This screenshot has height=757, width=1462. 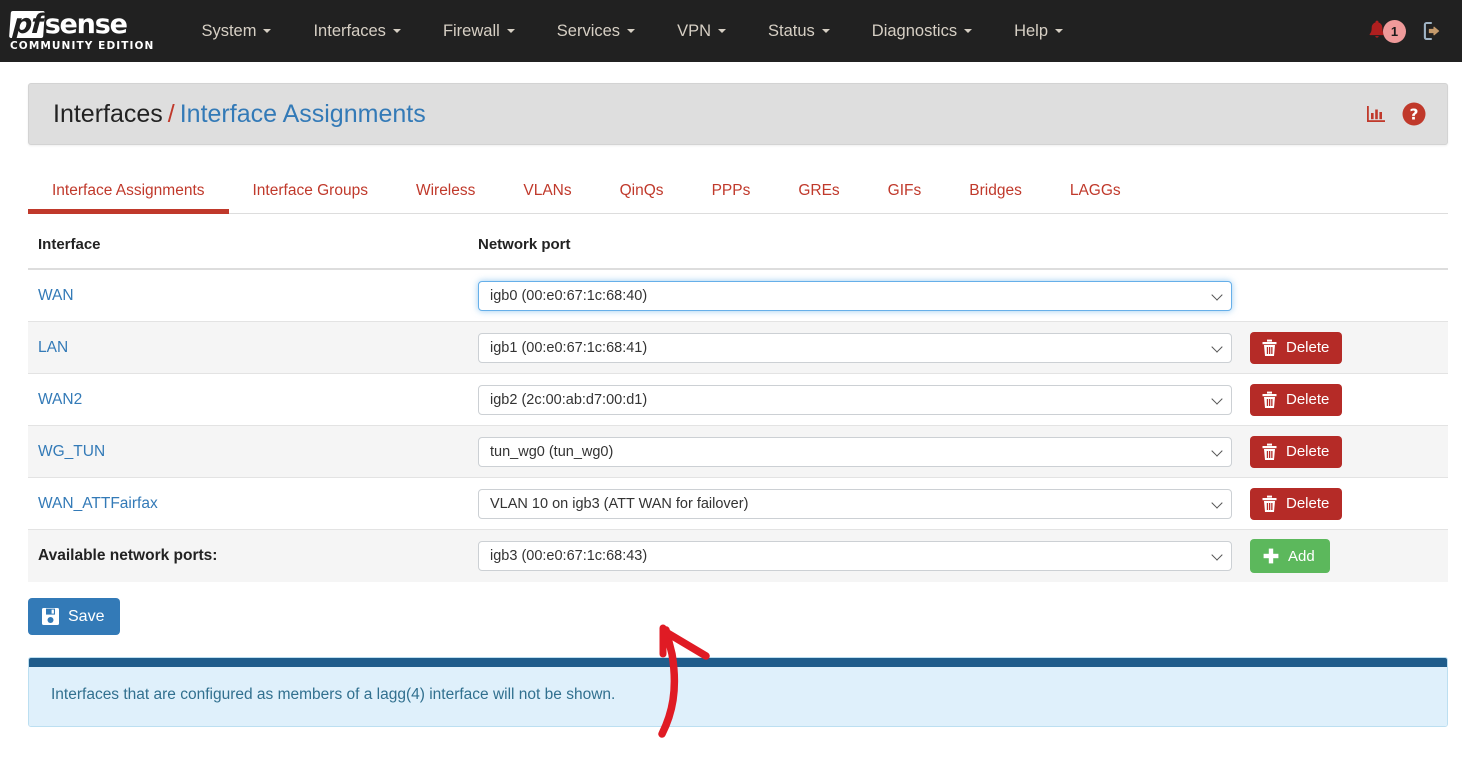 I want to click on select-value: VLAN 10 on igb3 (ATT WAN for failover), so click(x=619, y=503).